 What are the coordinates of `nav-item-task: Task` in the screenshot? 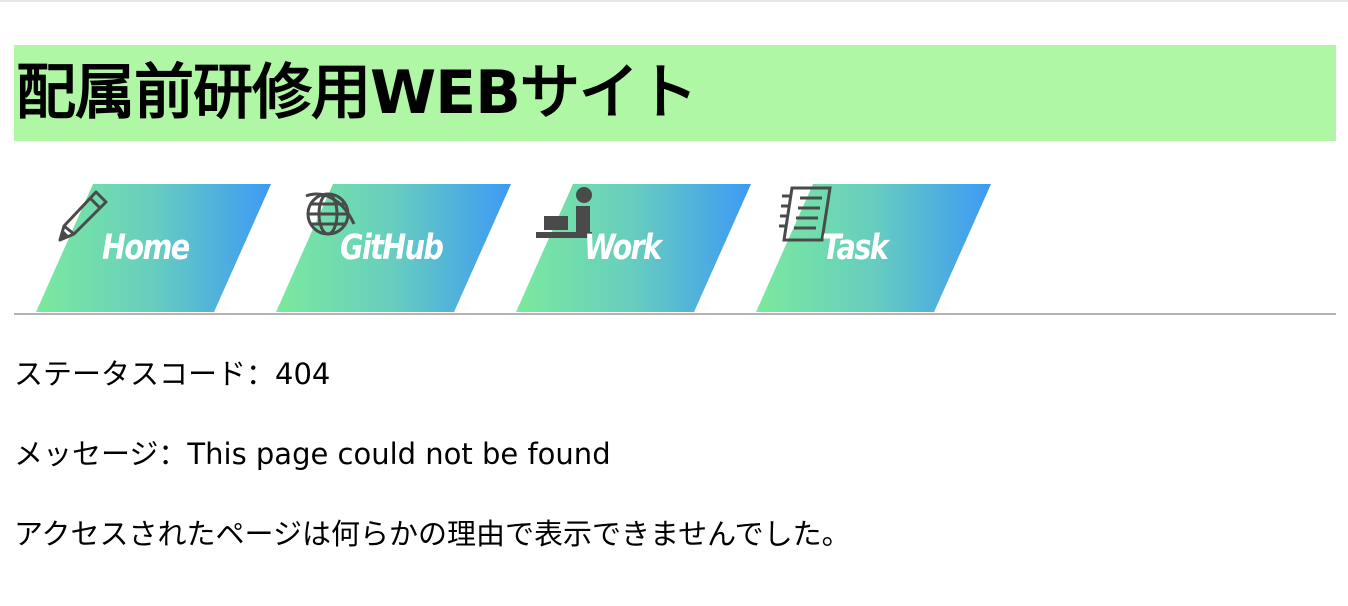 It's located at (873, 249).